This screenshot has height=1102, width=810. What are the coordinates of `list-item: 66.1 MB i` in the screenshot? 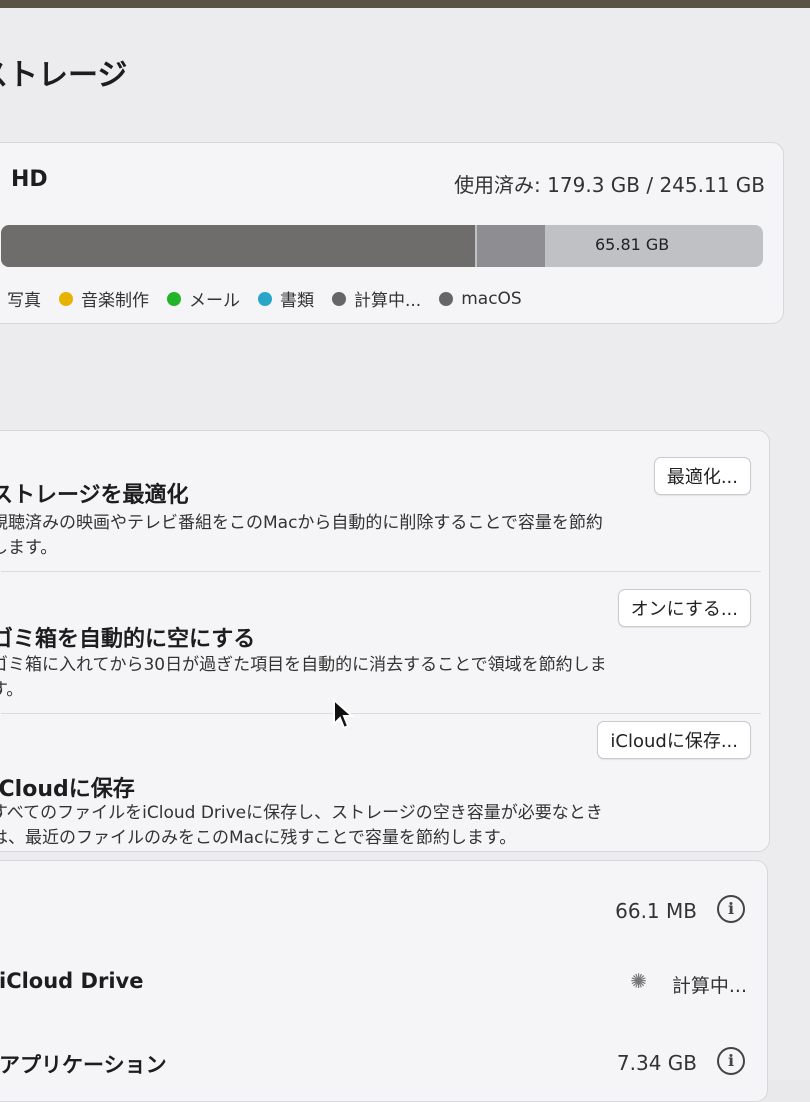 It's located at (383, 909).